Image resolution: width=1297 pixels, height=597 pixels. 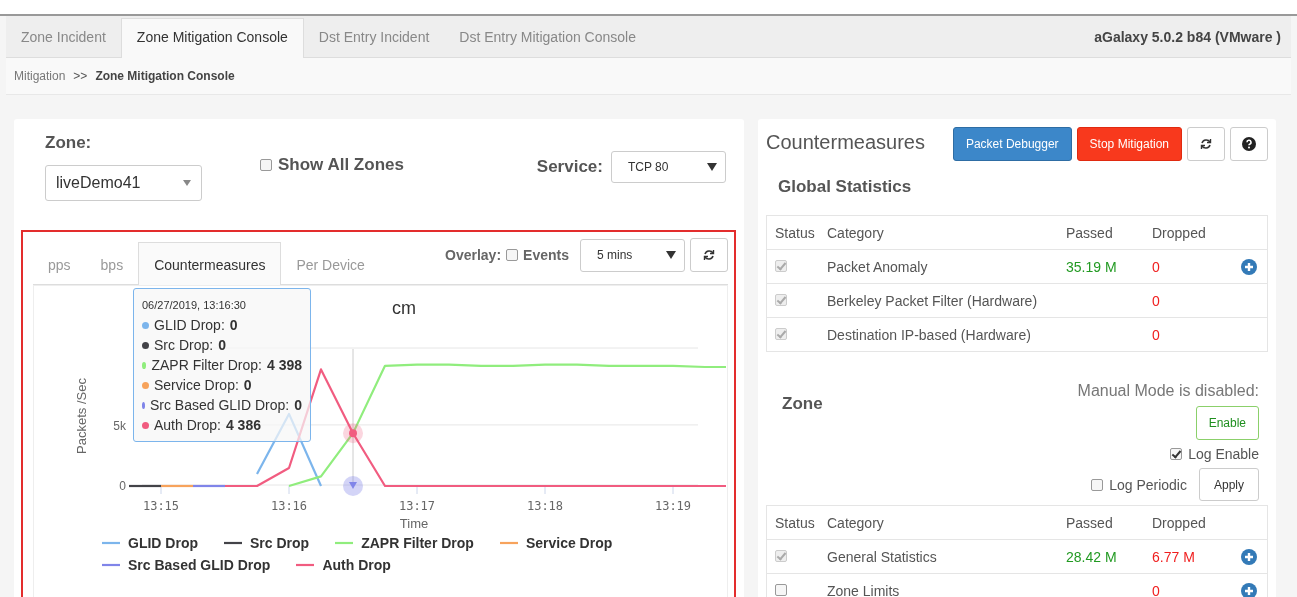 What do you see at coordinates (929, 334) in the screenshot?
I see `category-cell-text: Destination IP-based (Hardware)` at bounding box center [929, 334].